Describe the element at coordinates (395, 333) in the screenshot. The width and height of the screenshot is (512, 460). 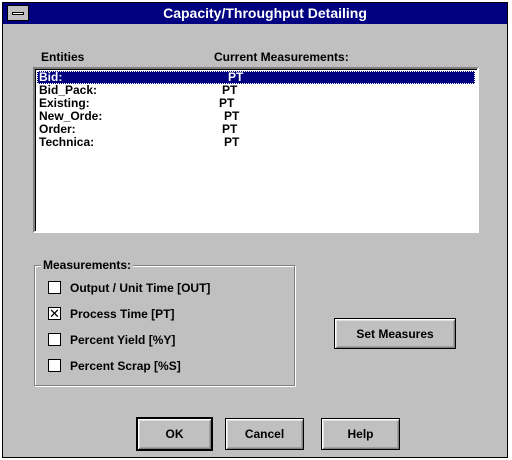
I see `set-measures-button: Set Measures` at that location.